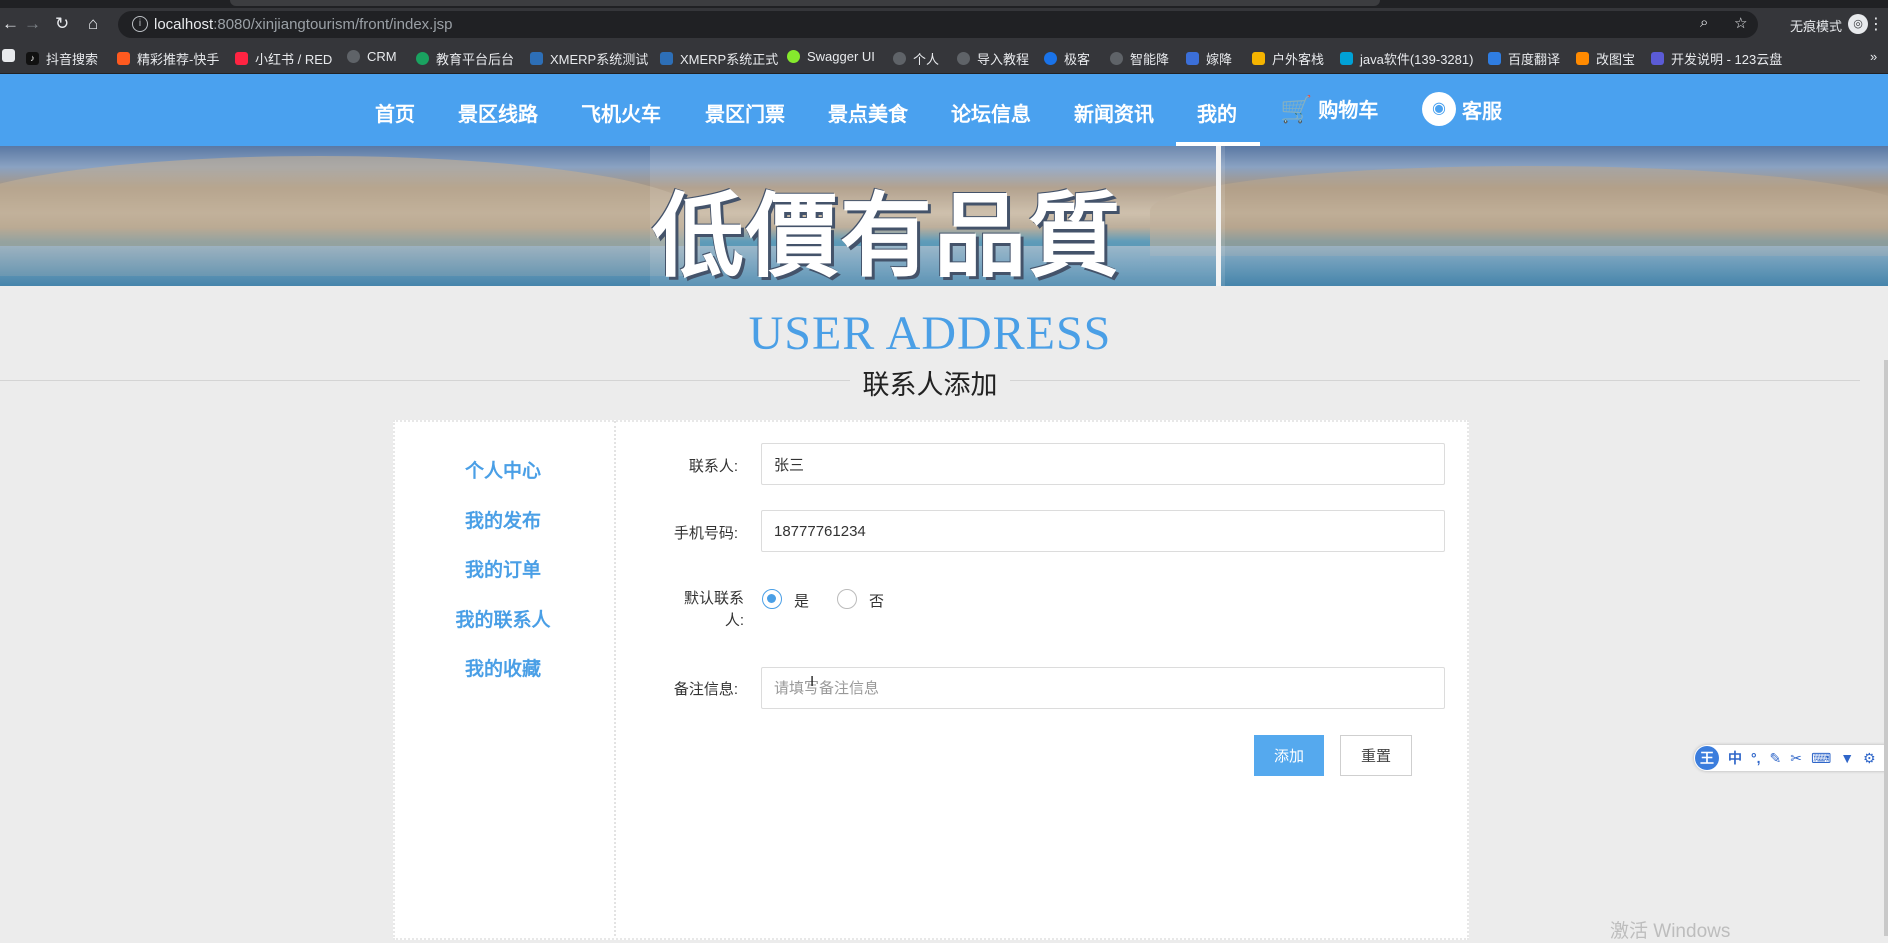 The width and height of the screenshot is (1888, 943). I want to click on swagger-icon, so click(793, 56).